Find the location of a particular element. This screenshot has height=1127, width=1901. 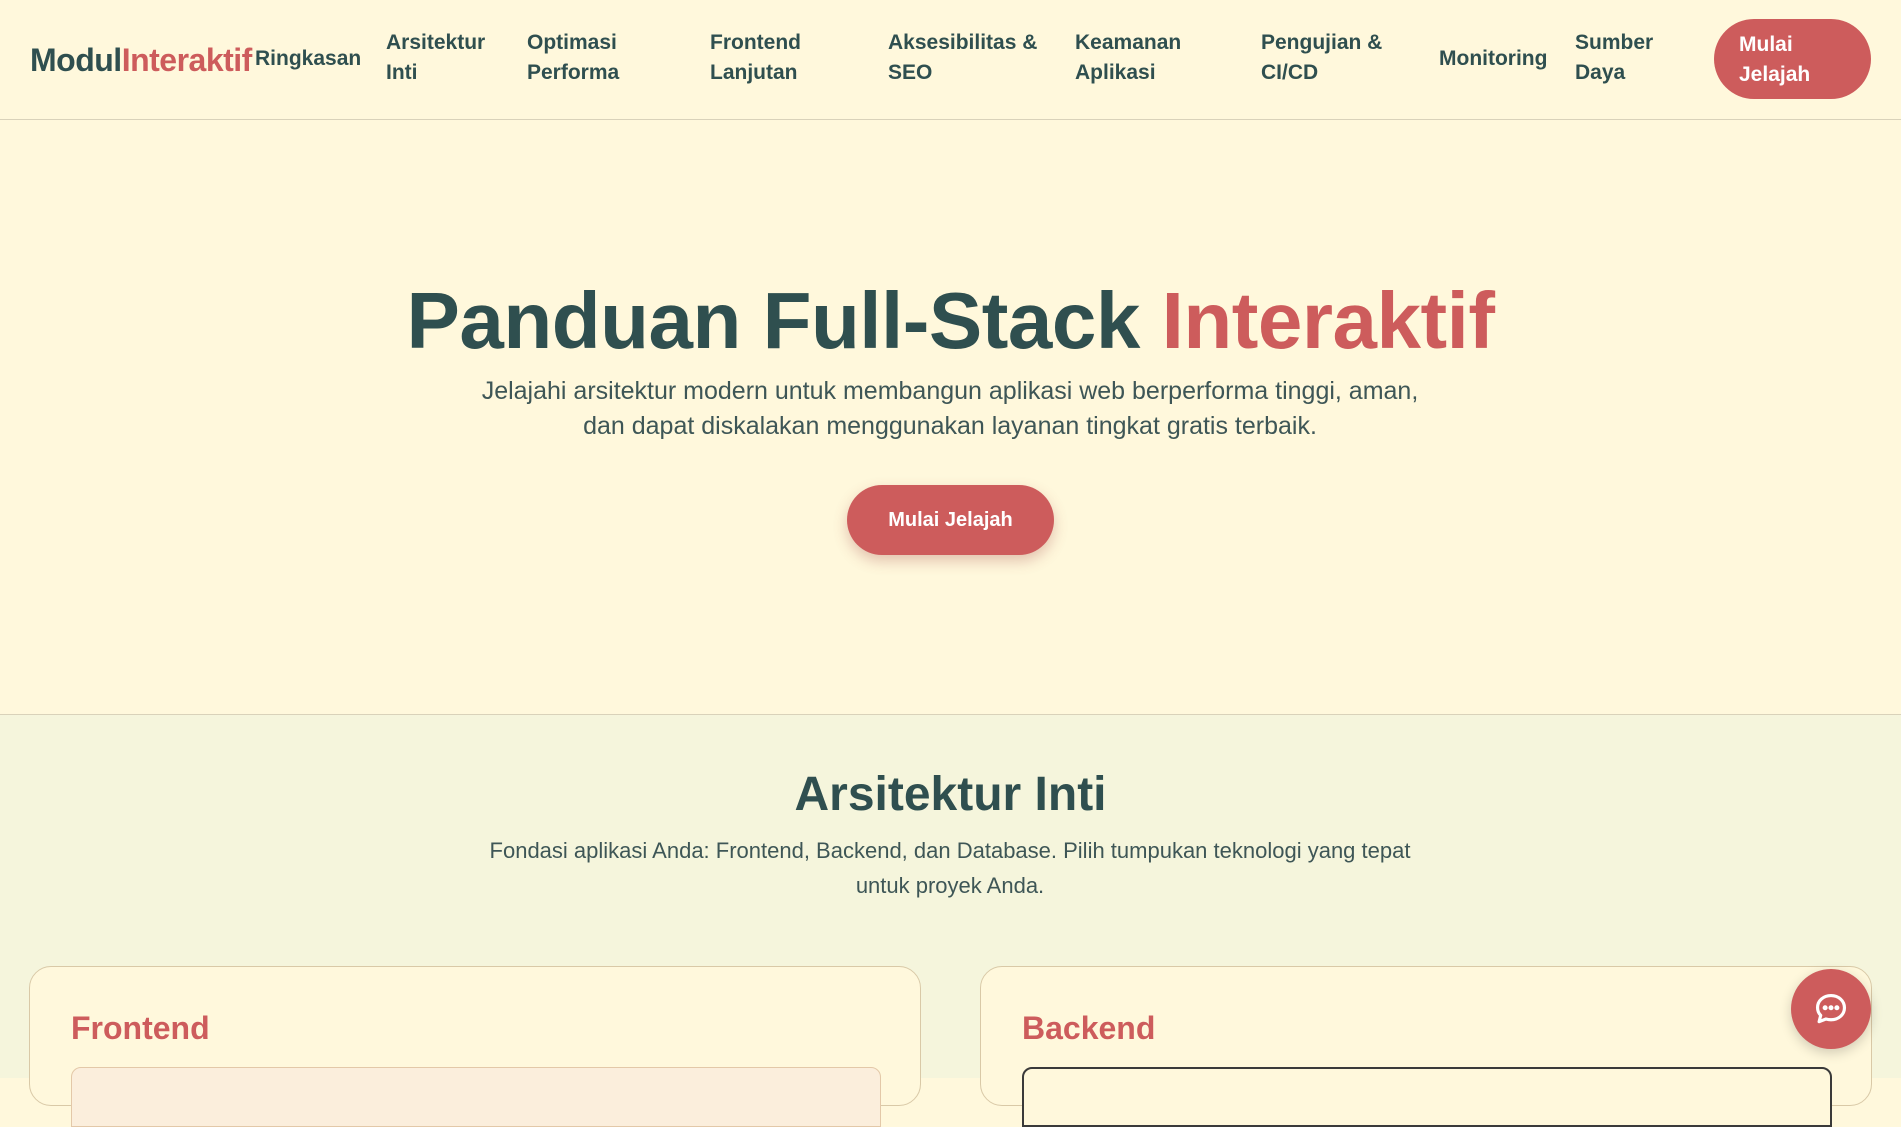

card-title: Frontend is located at coordinates (140, 1028).